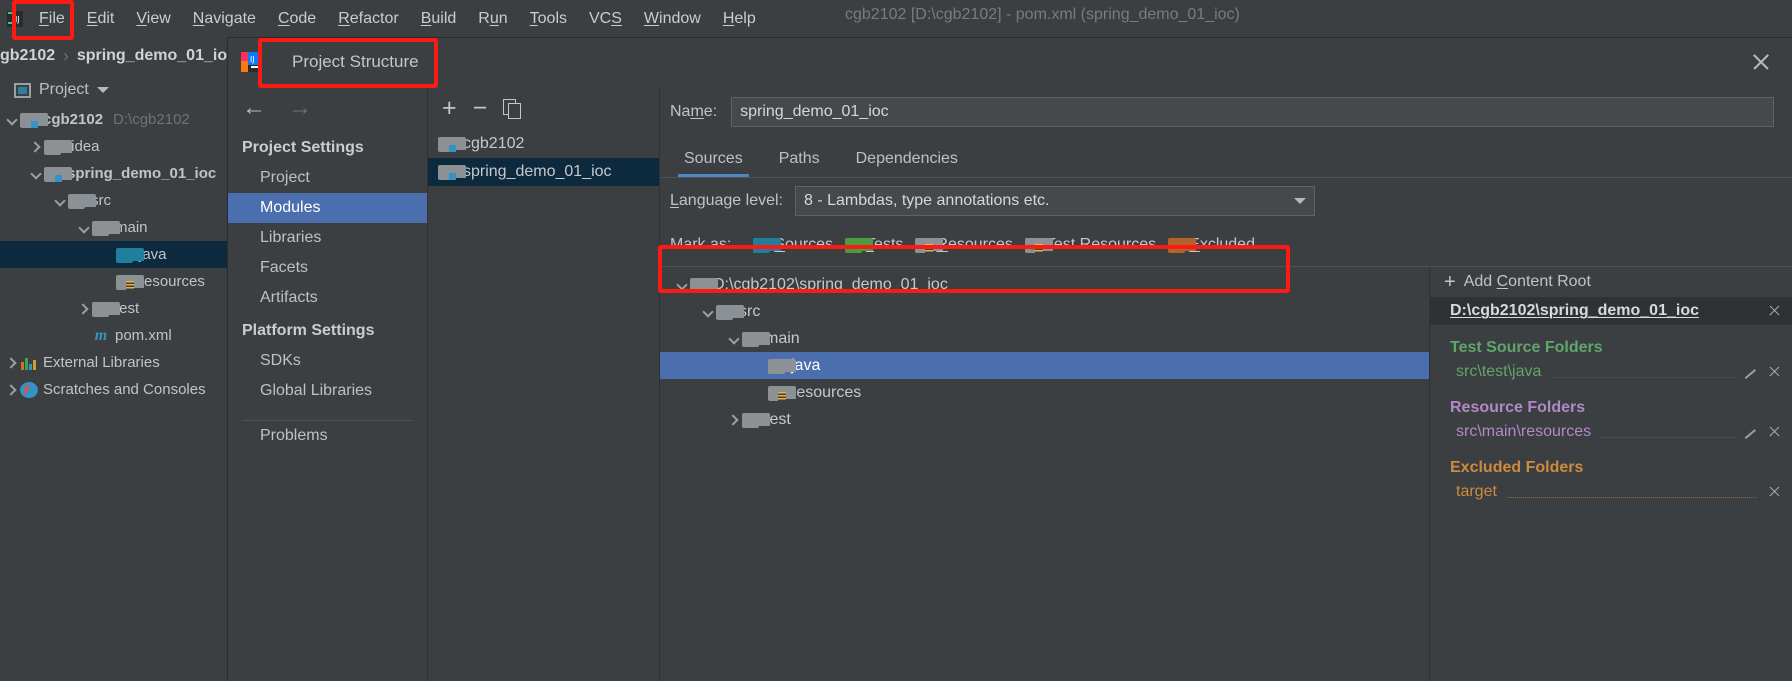  What do you see at coordinates (102, 90) in the screenshot?
I see `chevron-down-icon` at bounding box center [102, 90].